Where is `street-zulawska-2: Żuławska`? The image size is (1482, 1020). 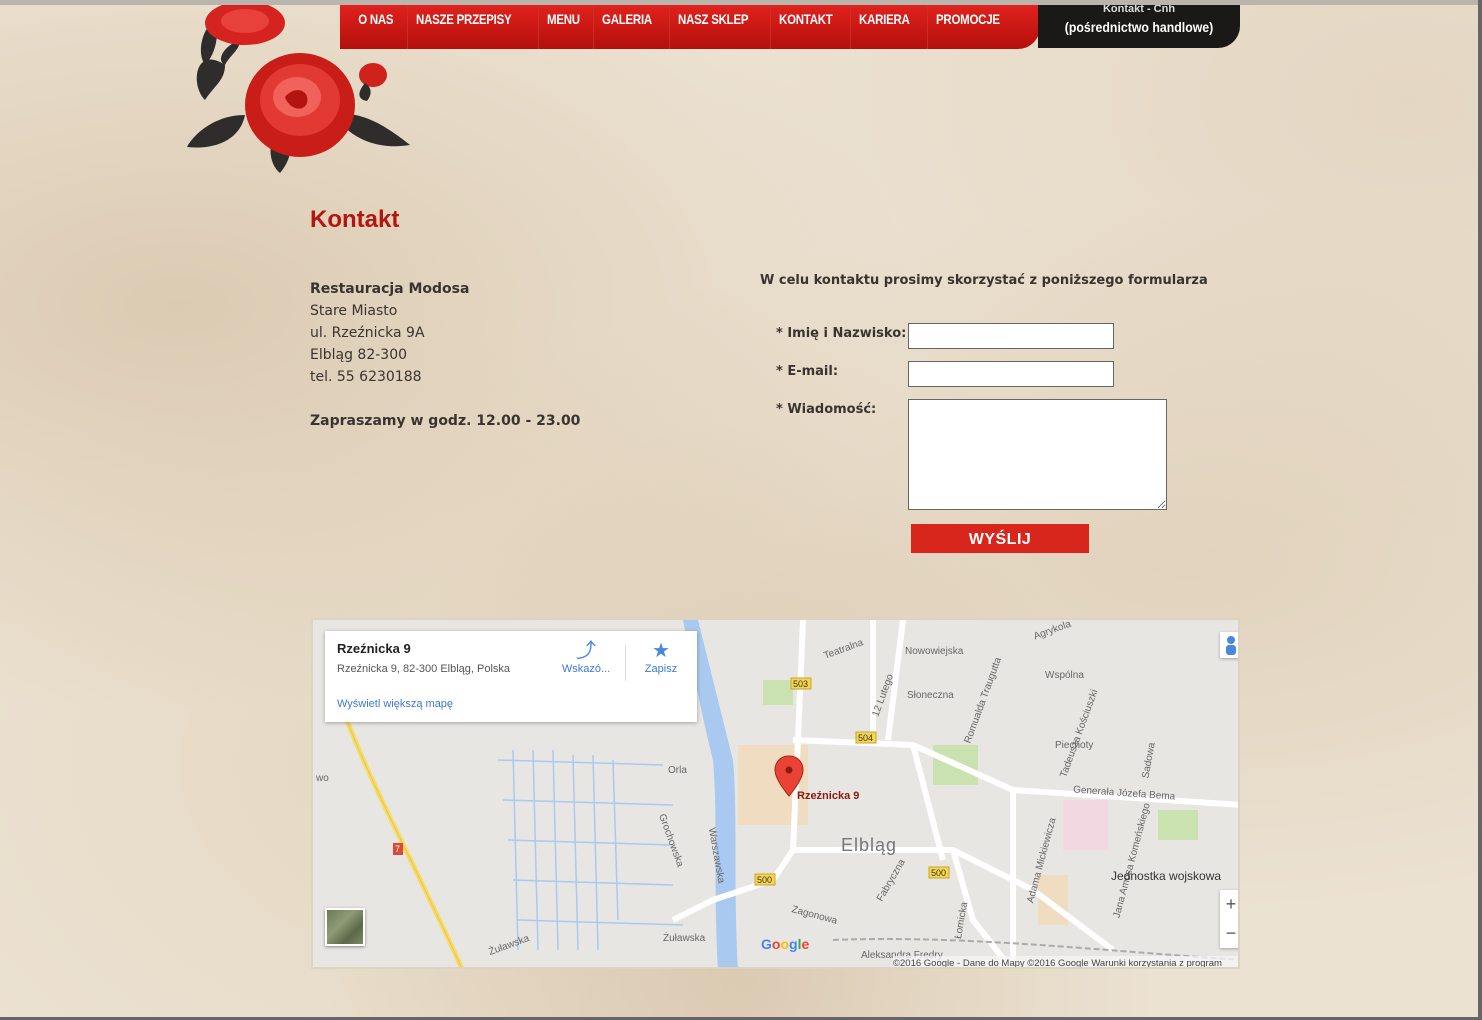 street-zulawska-2: Żuławska is located at coordinates (684, 938).